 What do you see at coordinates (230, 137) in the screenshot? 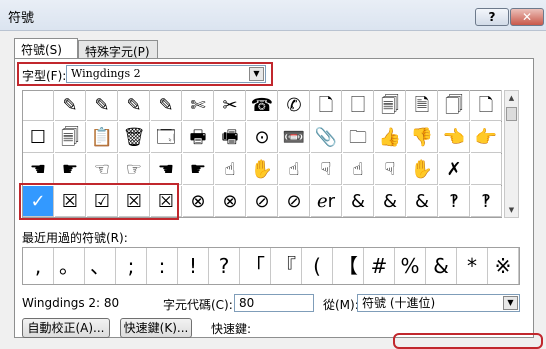
I see `symbol-cell: 🖷` at bounding box center [230, 137].